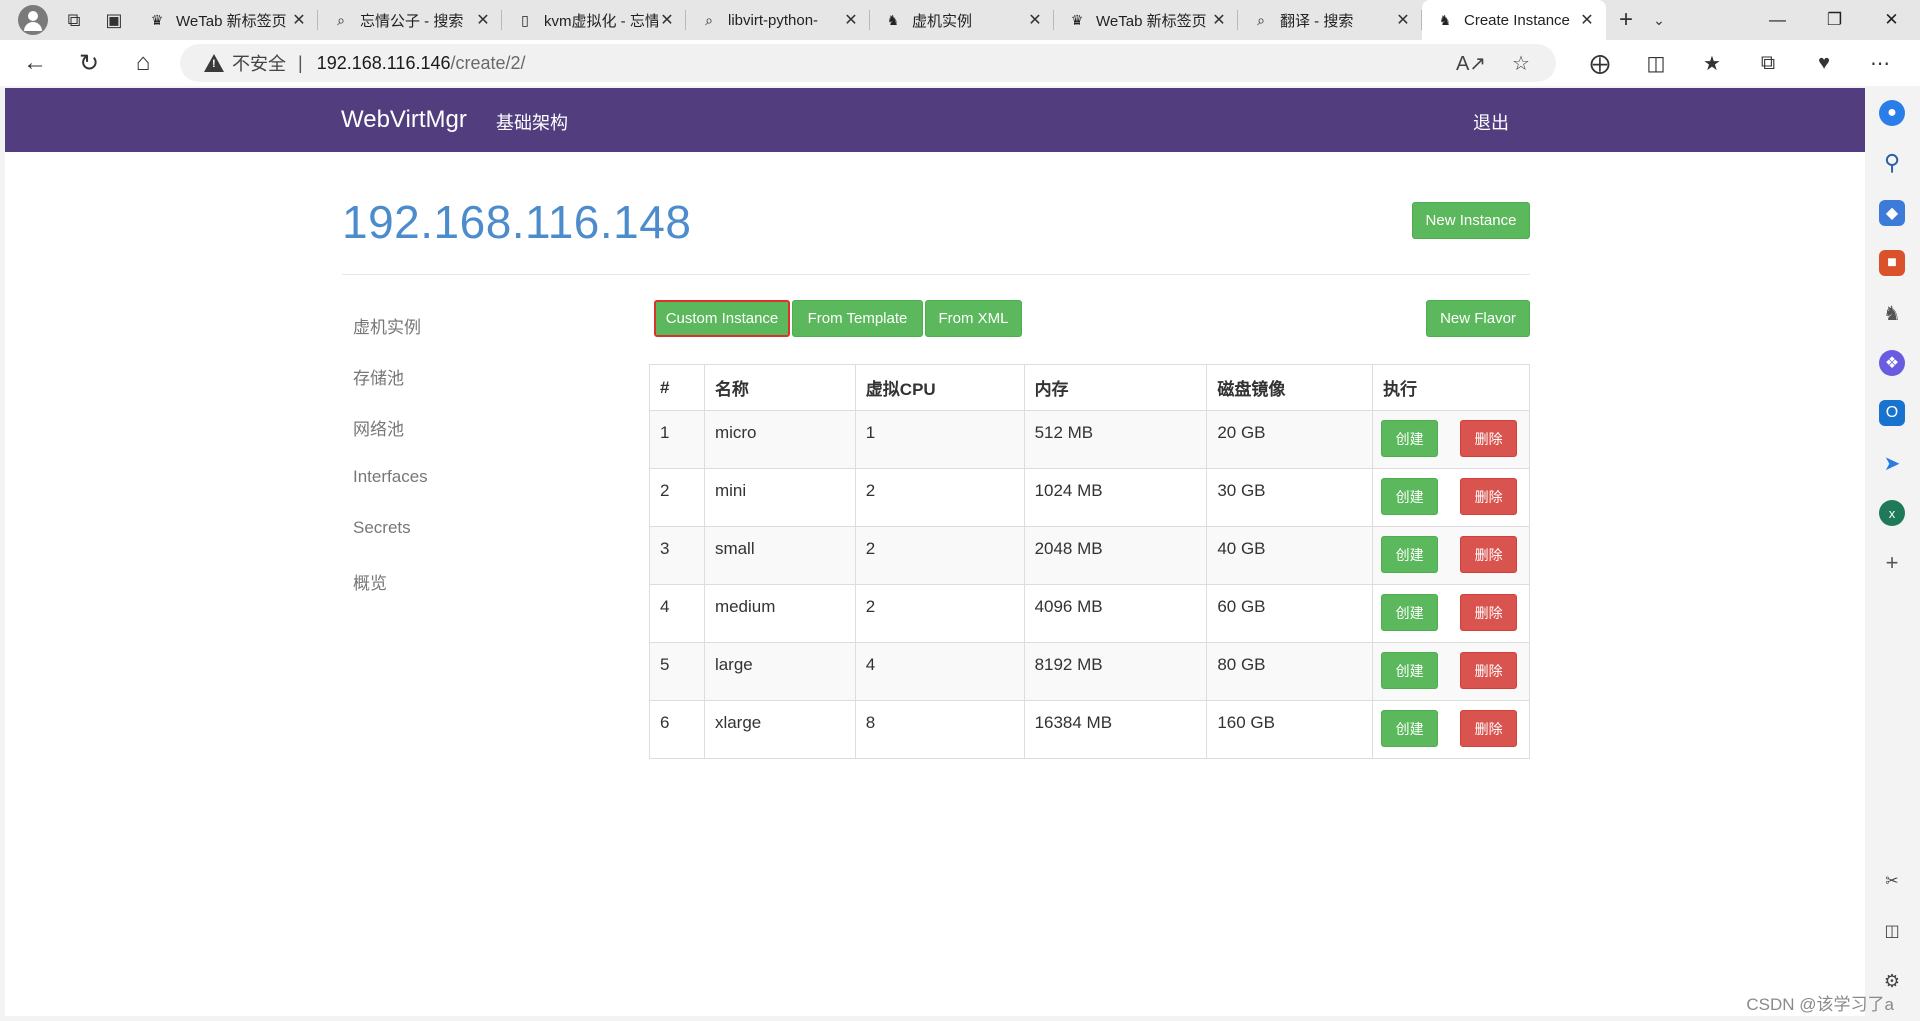 The height and width of the screenshot is (1021, 1920). What do you see at coordinates (1768, 63) in the screenshot?
I see `collections-icon: ⧉` at bounding box center [1768, 63].